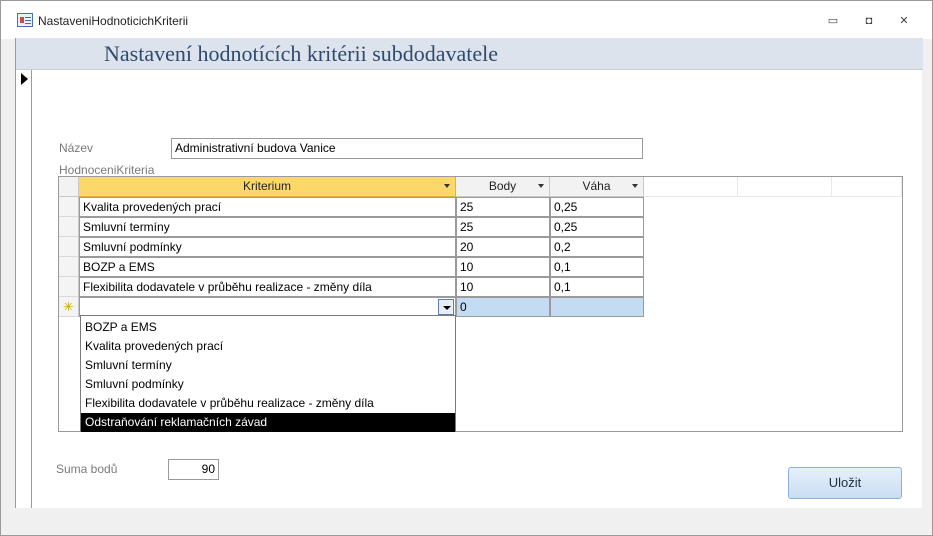 This screenshot has width=933, height=536. Describe the element at coordinates (869, 21) in the screenshot. I see `restore-button: ◘` at that location.